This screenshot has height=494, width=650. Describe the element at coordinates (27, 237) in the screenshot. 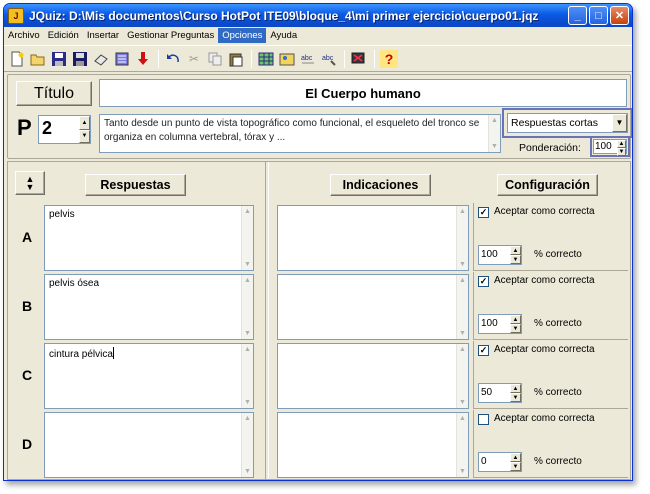

I see `answer-letter: A` at that location.